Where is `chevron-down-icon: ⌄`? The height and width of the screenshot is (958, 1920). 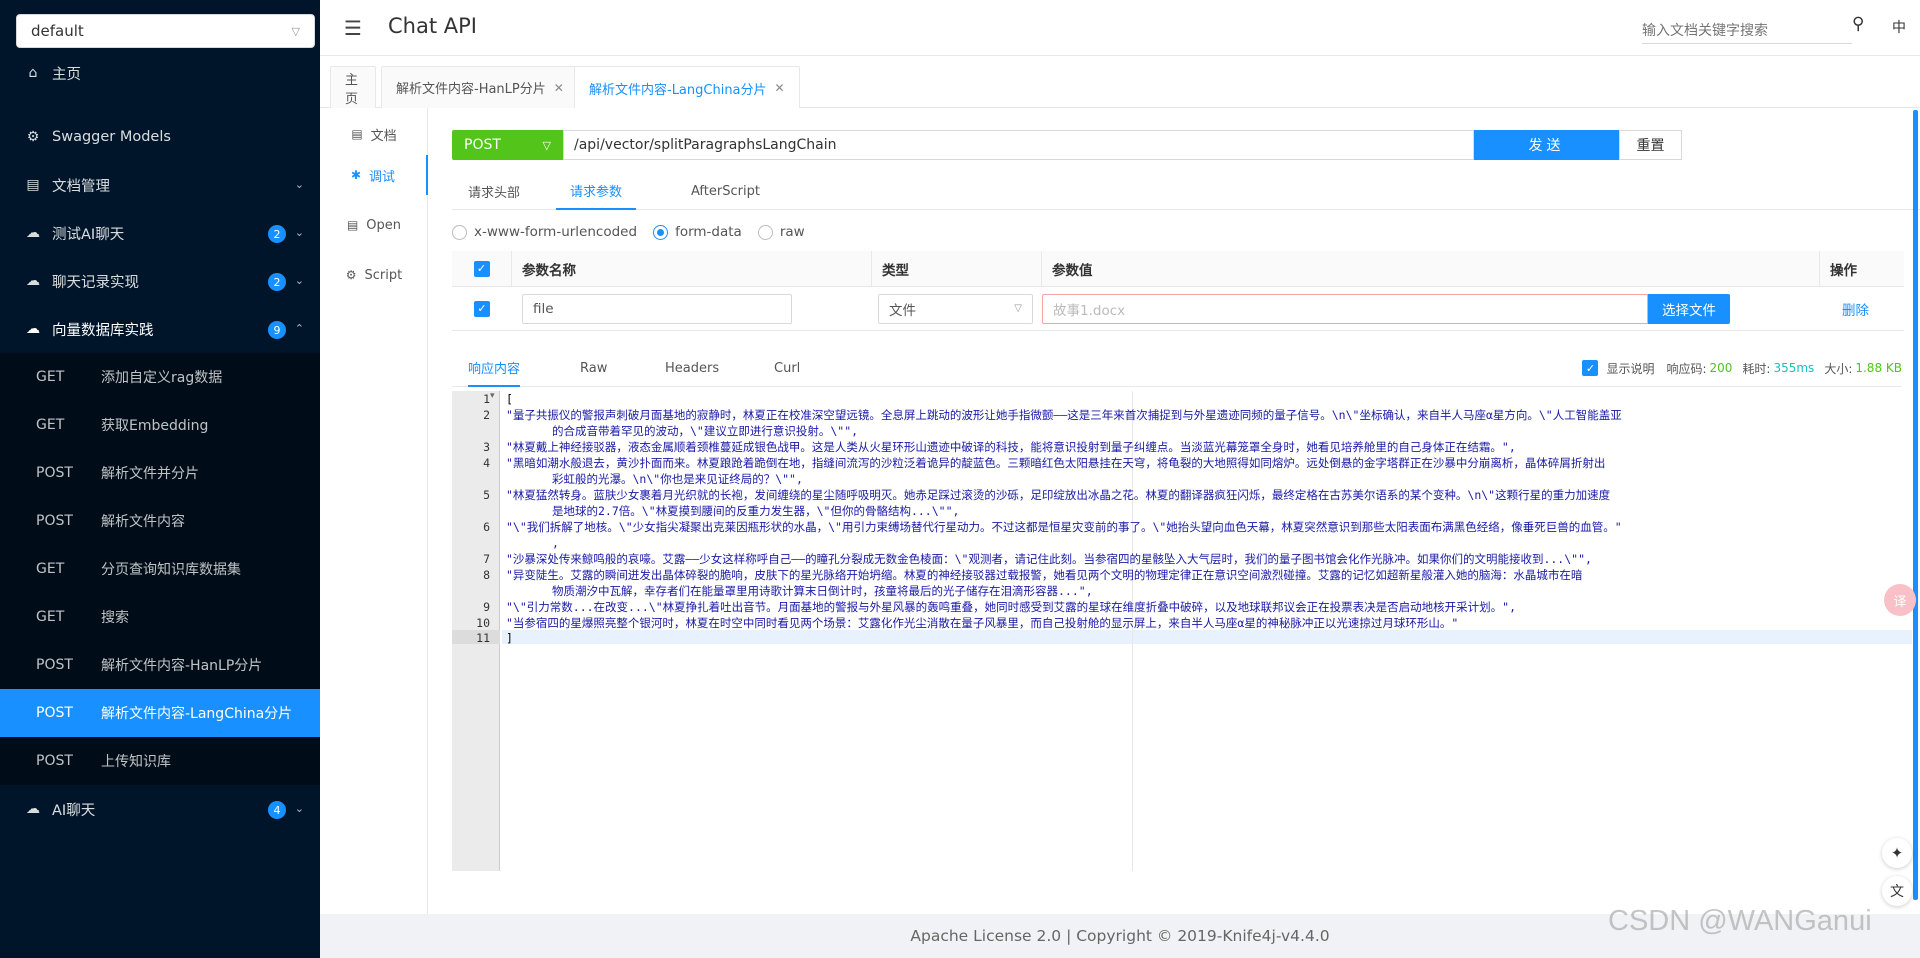 chevron-down-icon: ⌄ is located at coordinates (299, 232).